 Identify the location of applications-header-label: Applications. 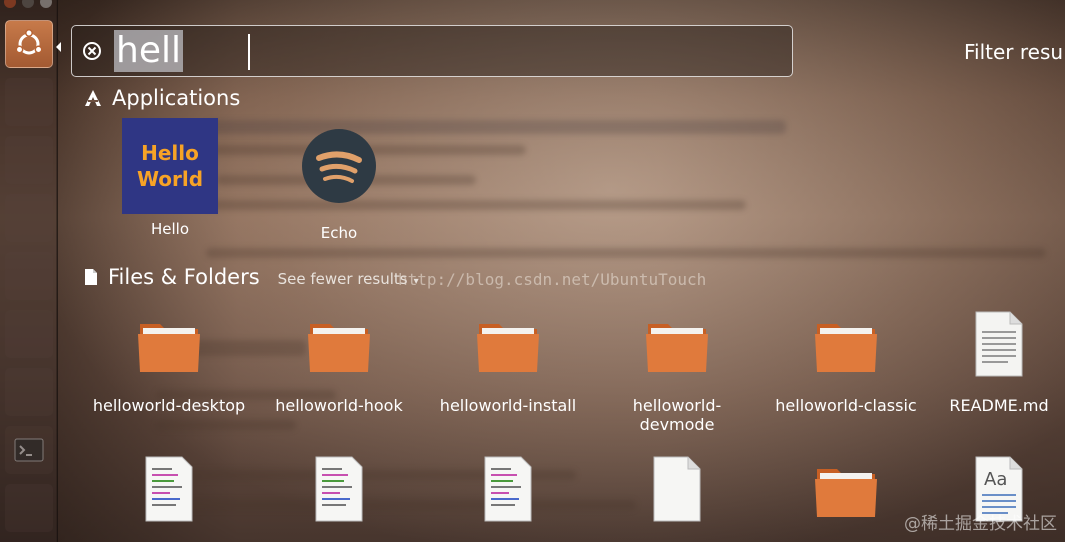
(176, 98).